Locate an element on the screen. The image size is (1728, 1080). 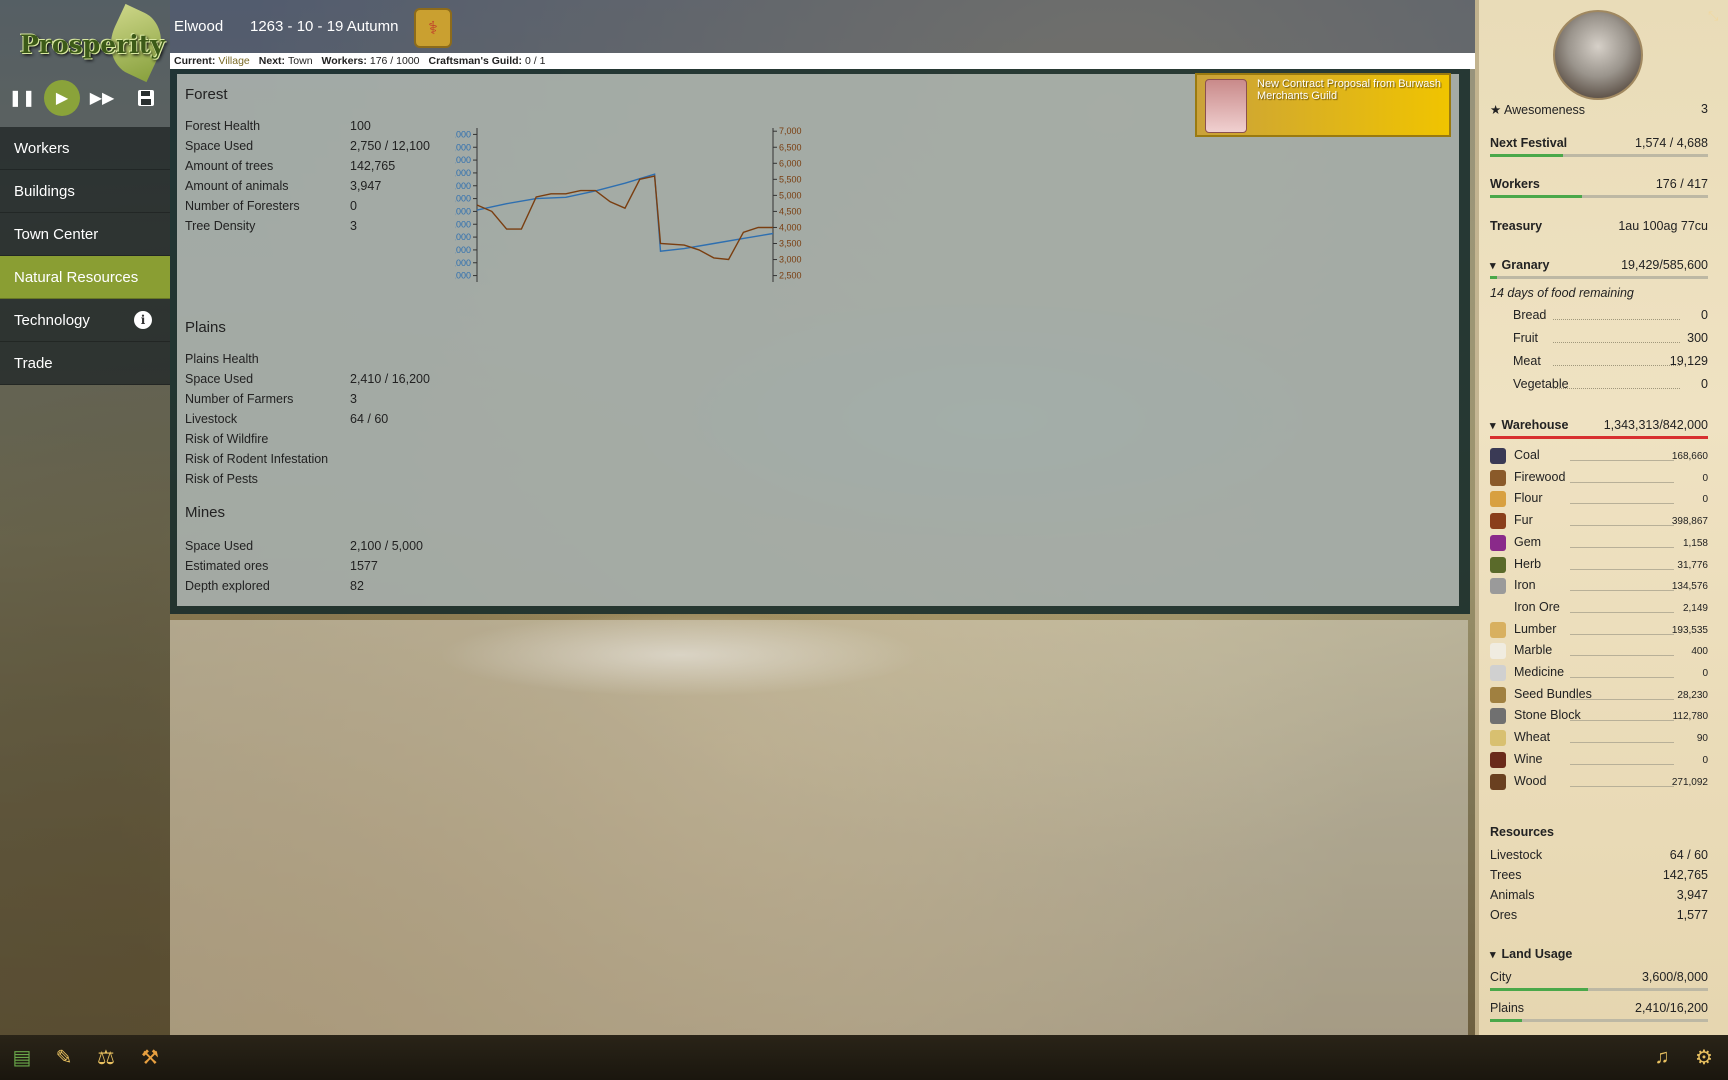
warehouse-item: Wood 271,092 is located at coordinates (1599, 782).